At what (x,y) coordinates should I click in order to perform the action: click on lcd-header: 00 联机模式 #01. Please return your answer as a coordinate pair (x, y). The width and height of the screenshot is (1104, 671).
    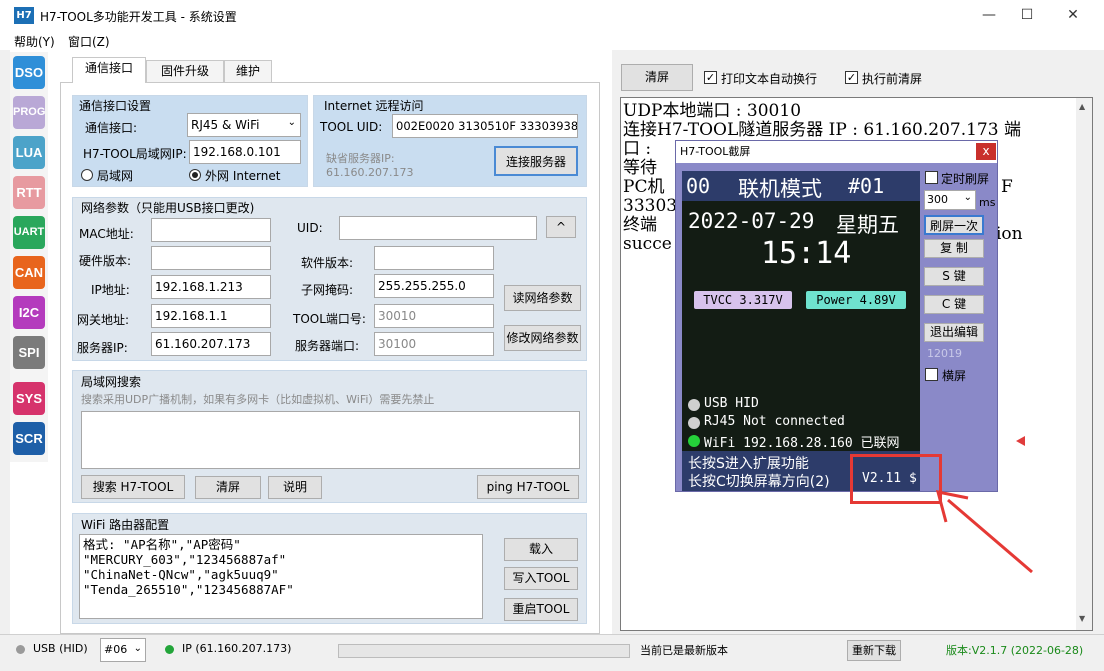
    Looking at the image, I should click on (801, 186).